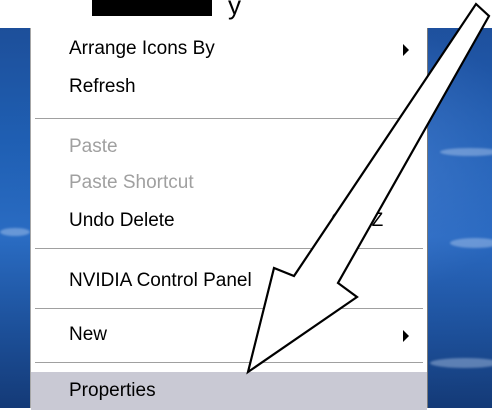 The height and width of the screenshot is (410, 492). I want to click on menu-item-label: Refresh, so click(102, 86).